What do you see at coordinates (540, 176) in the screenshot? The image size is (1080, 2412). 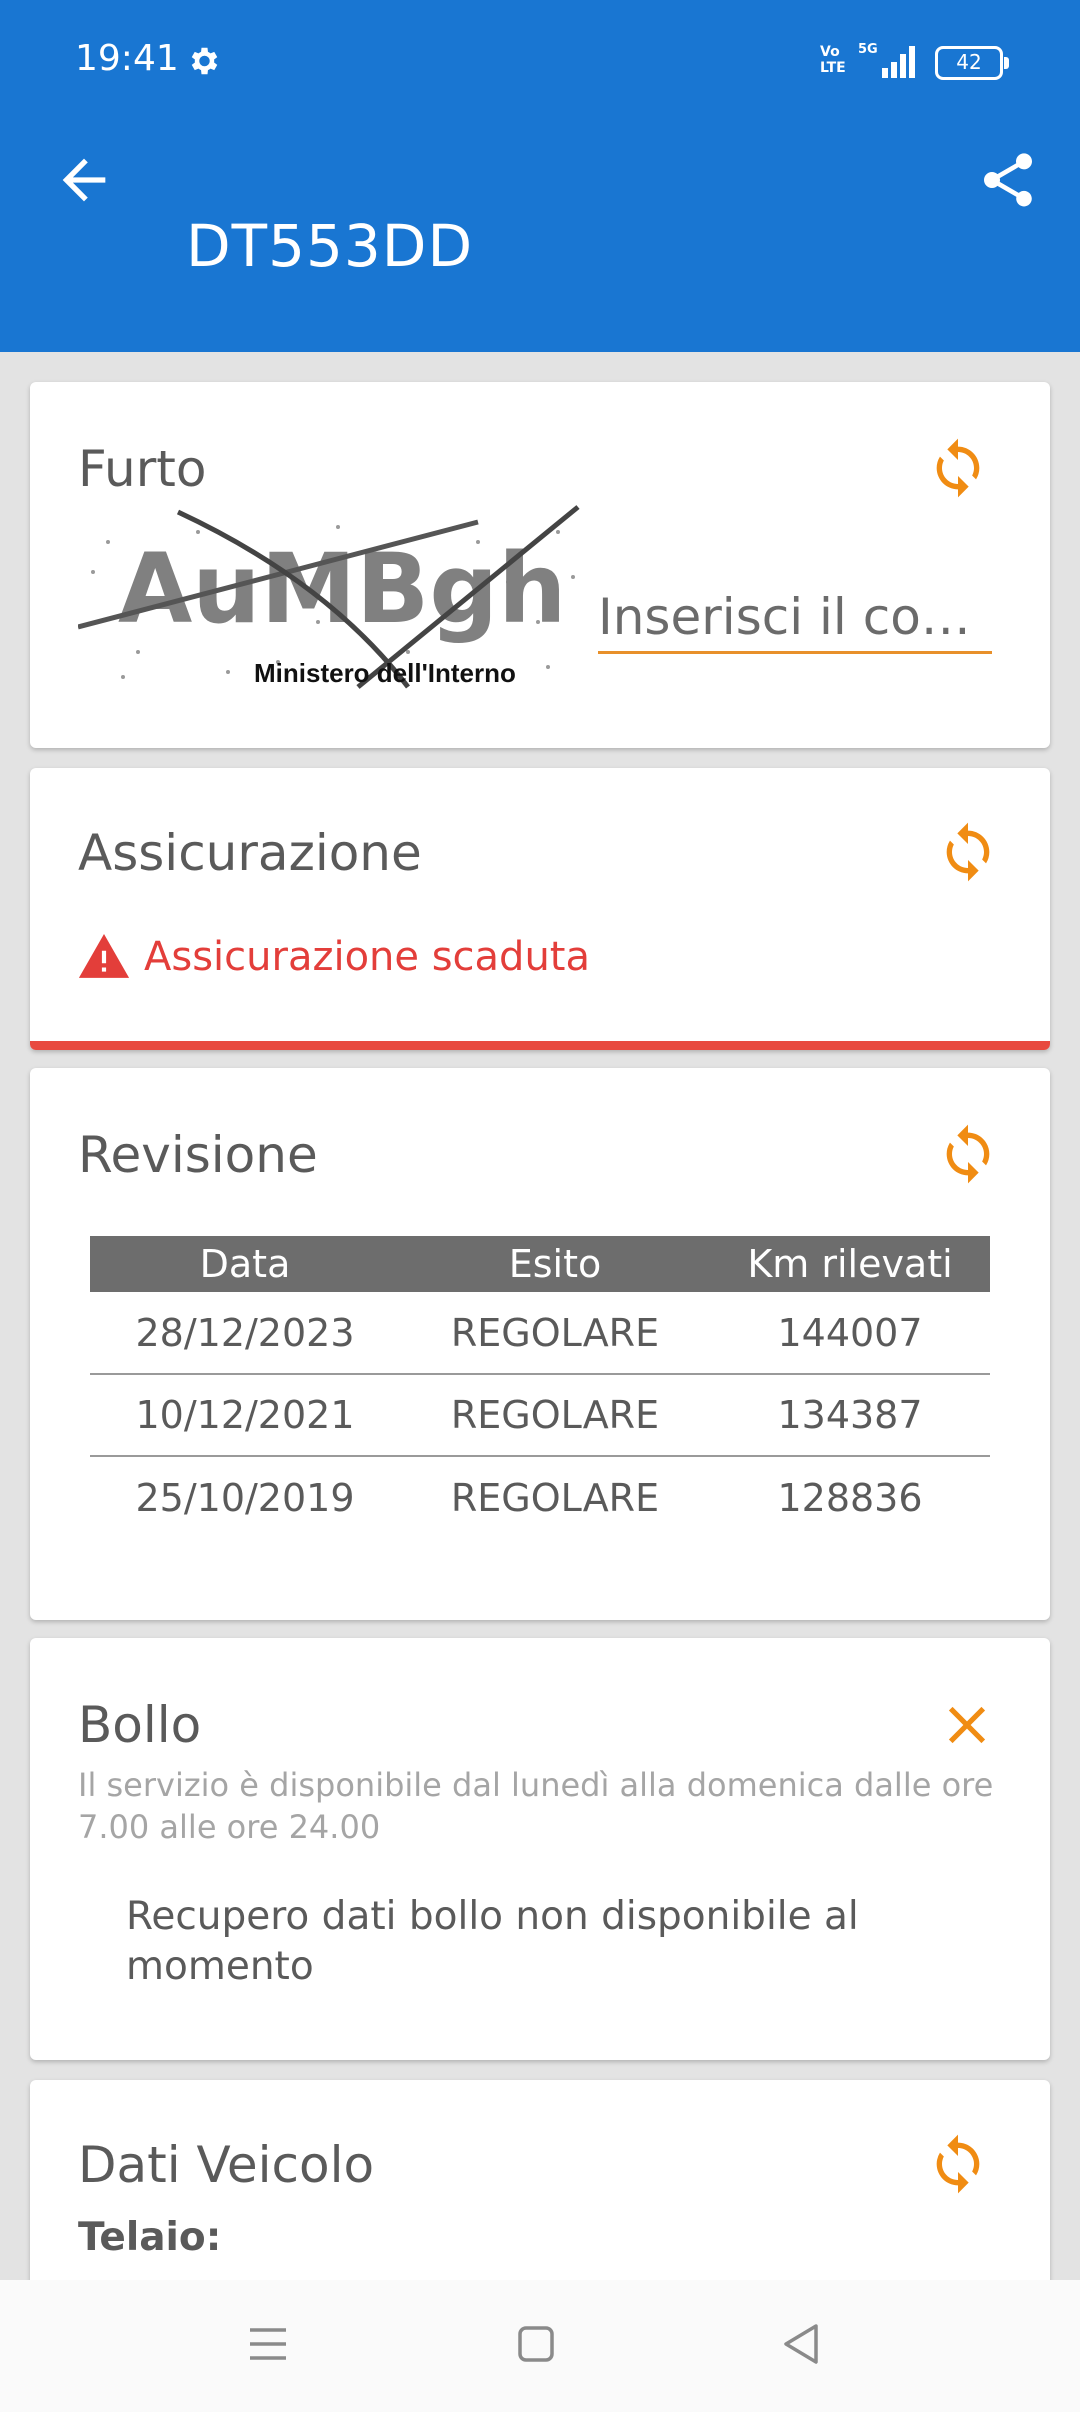 I see `app-bar: 19:41 Vo LTE 5G 42 DT553DD` at bounding box center [540, 176].